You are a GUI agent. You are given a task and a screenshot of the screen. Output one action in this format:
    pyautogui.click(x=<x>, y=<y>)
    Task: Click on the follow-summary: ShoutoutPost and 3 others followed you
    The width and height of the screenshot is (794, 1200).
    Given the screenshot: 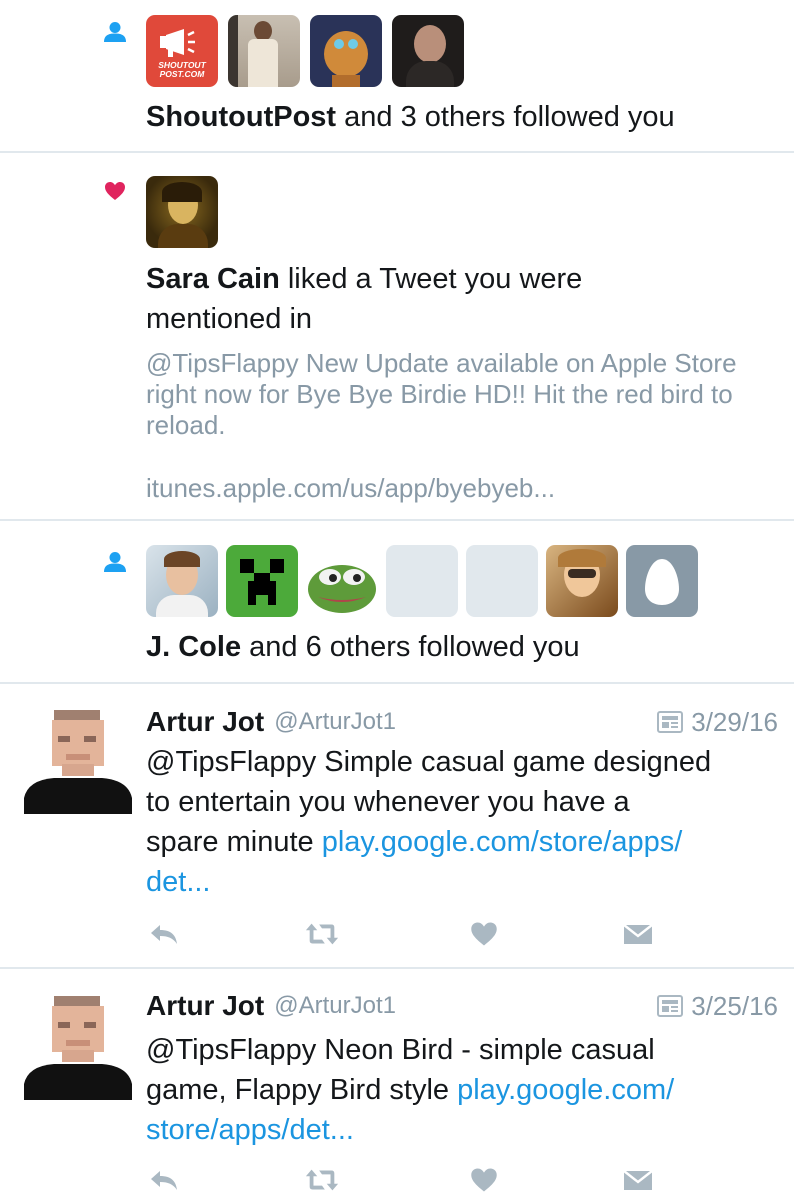 What is the action you would take?
    pyautogui.click(x=410, y=117)
    